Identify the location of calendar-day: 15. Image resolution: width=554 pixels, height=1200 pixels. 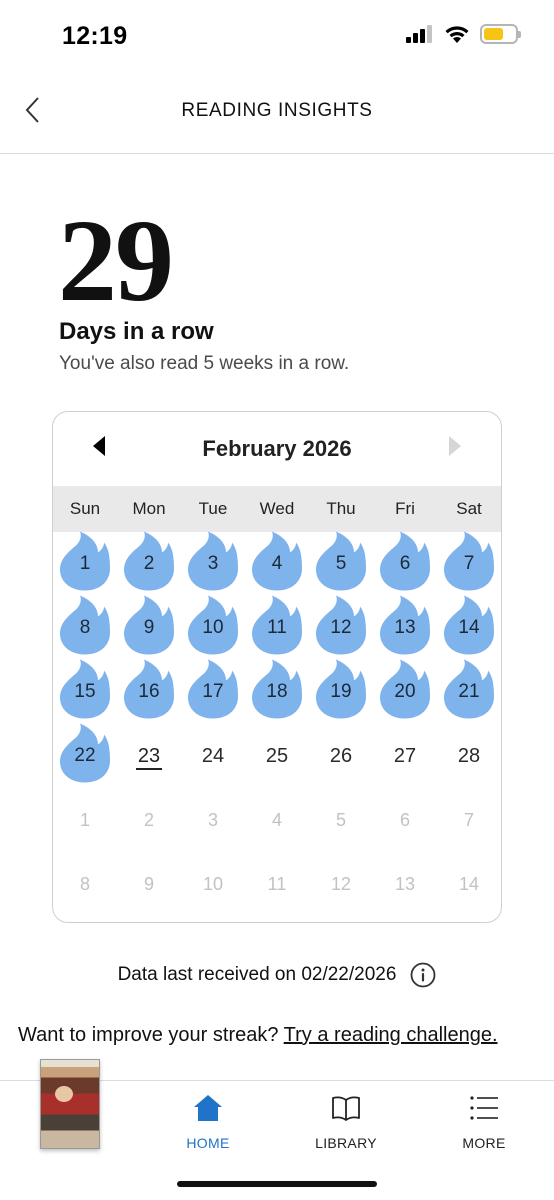
(85, 691).